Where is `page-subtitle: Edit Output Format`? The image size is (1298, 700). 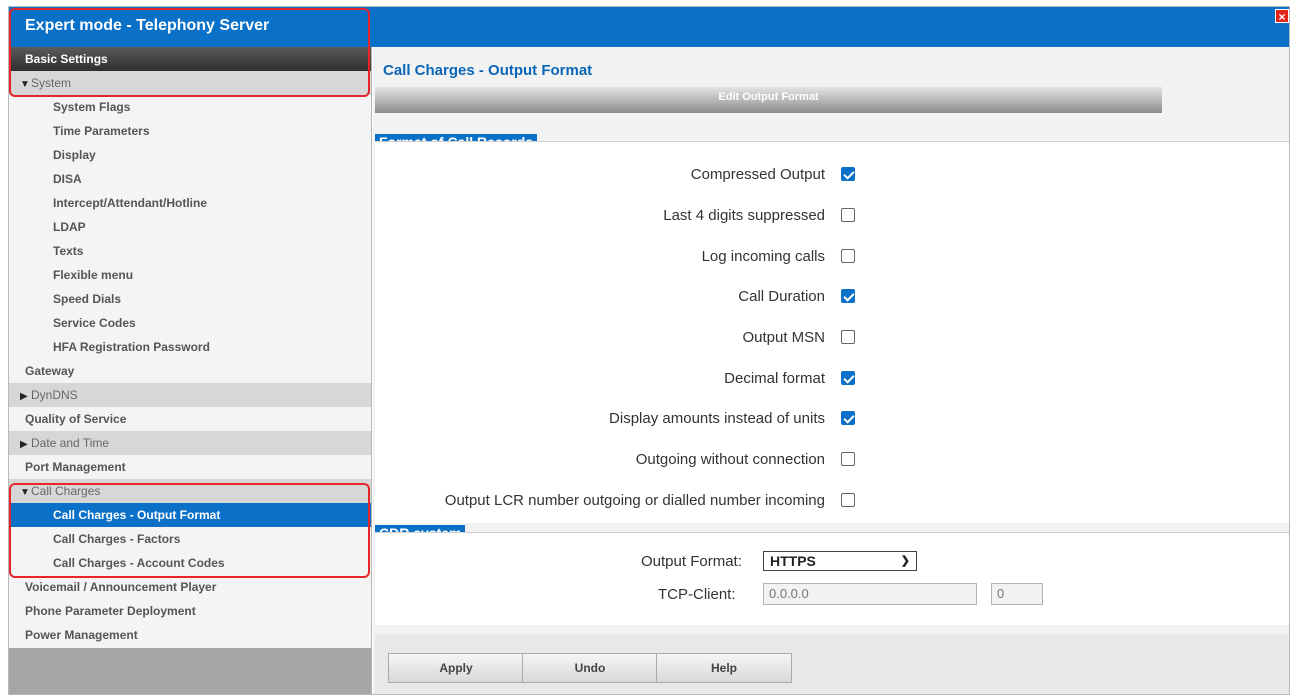 page-subtitle: Edit Output Format is located at coordinates (768, 97).